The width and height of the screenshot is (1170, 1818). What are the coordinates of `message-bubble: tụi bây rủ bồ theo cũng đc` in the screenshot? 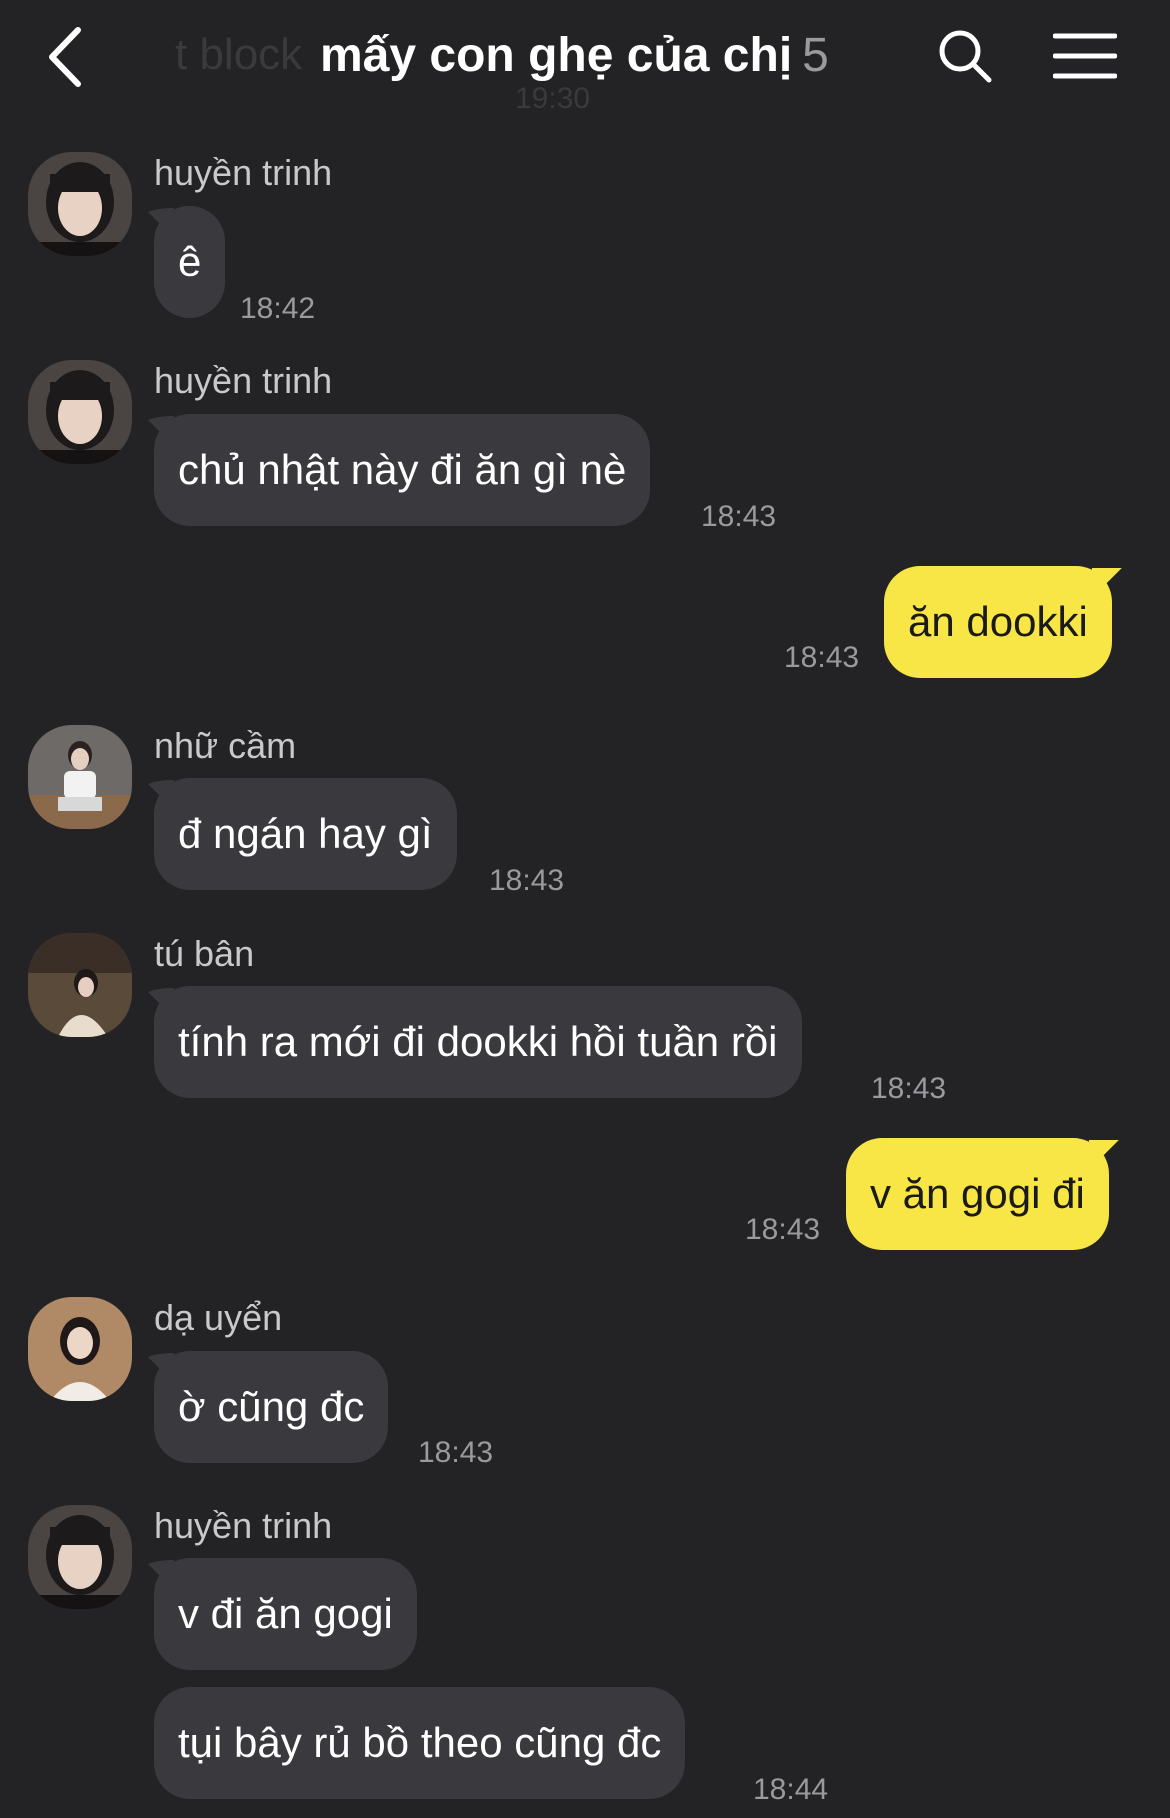 It's located at (420, 1743).